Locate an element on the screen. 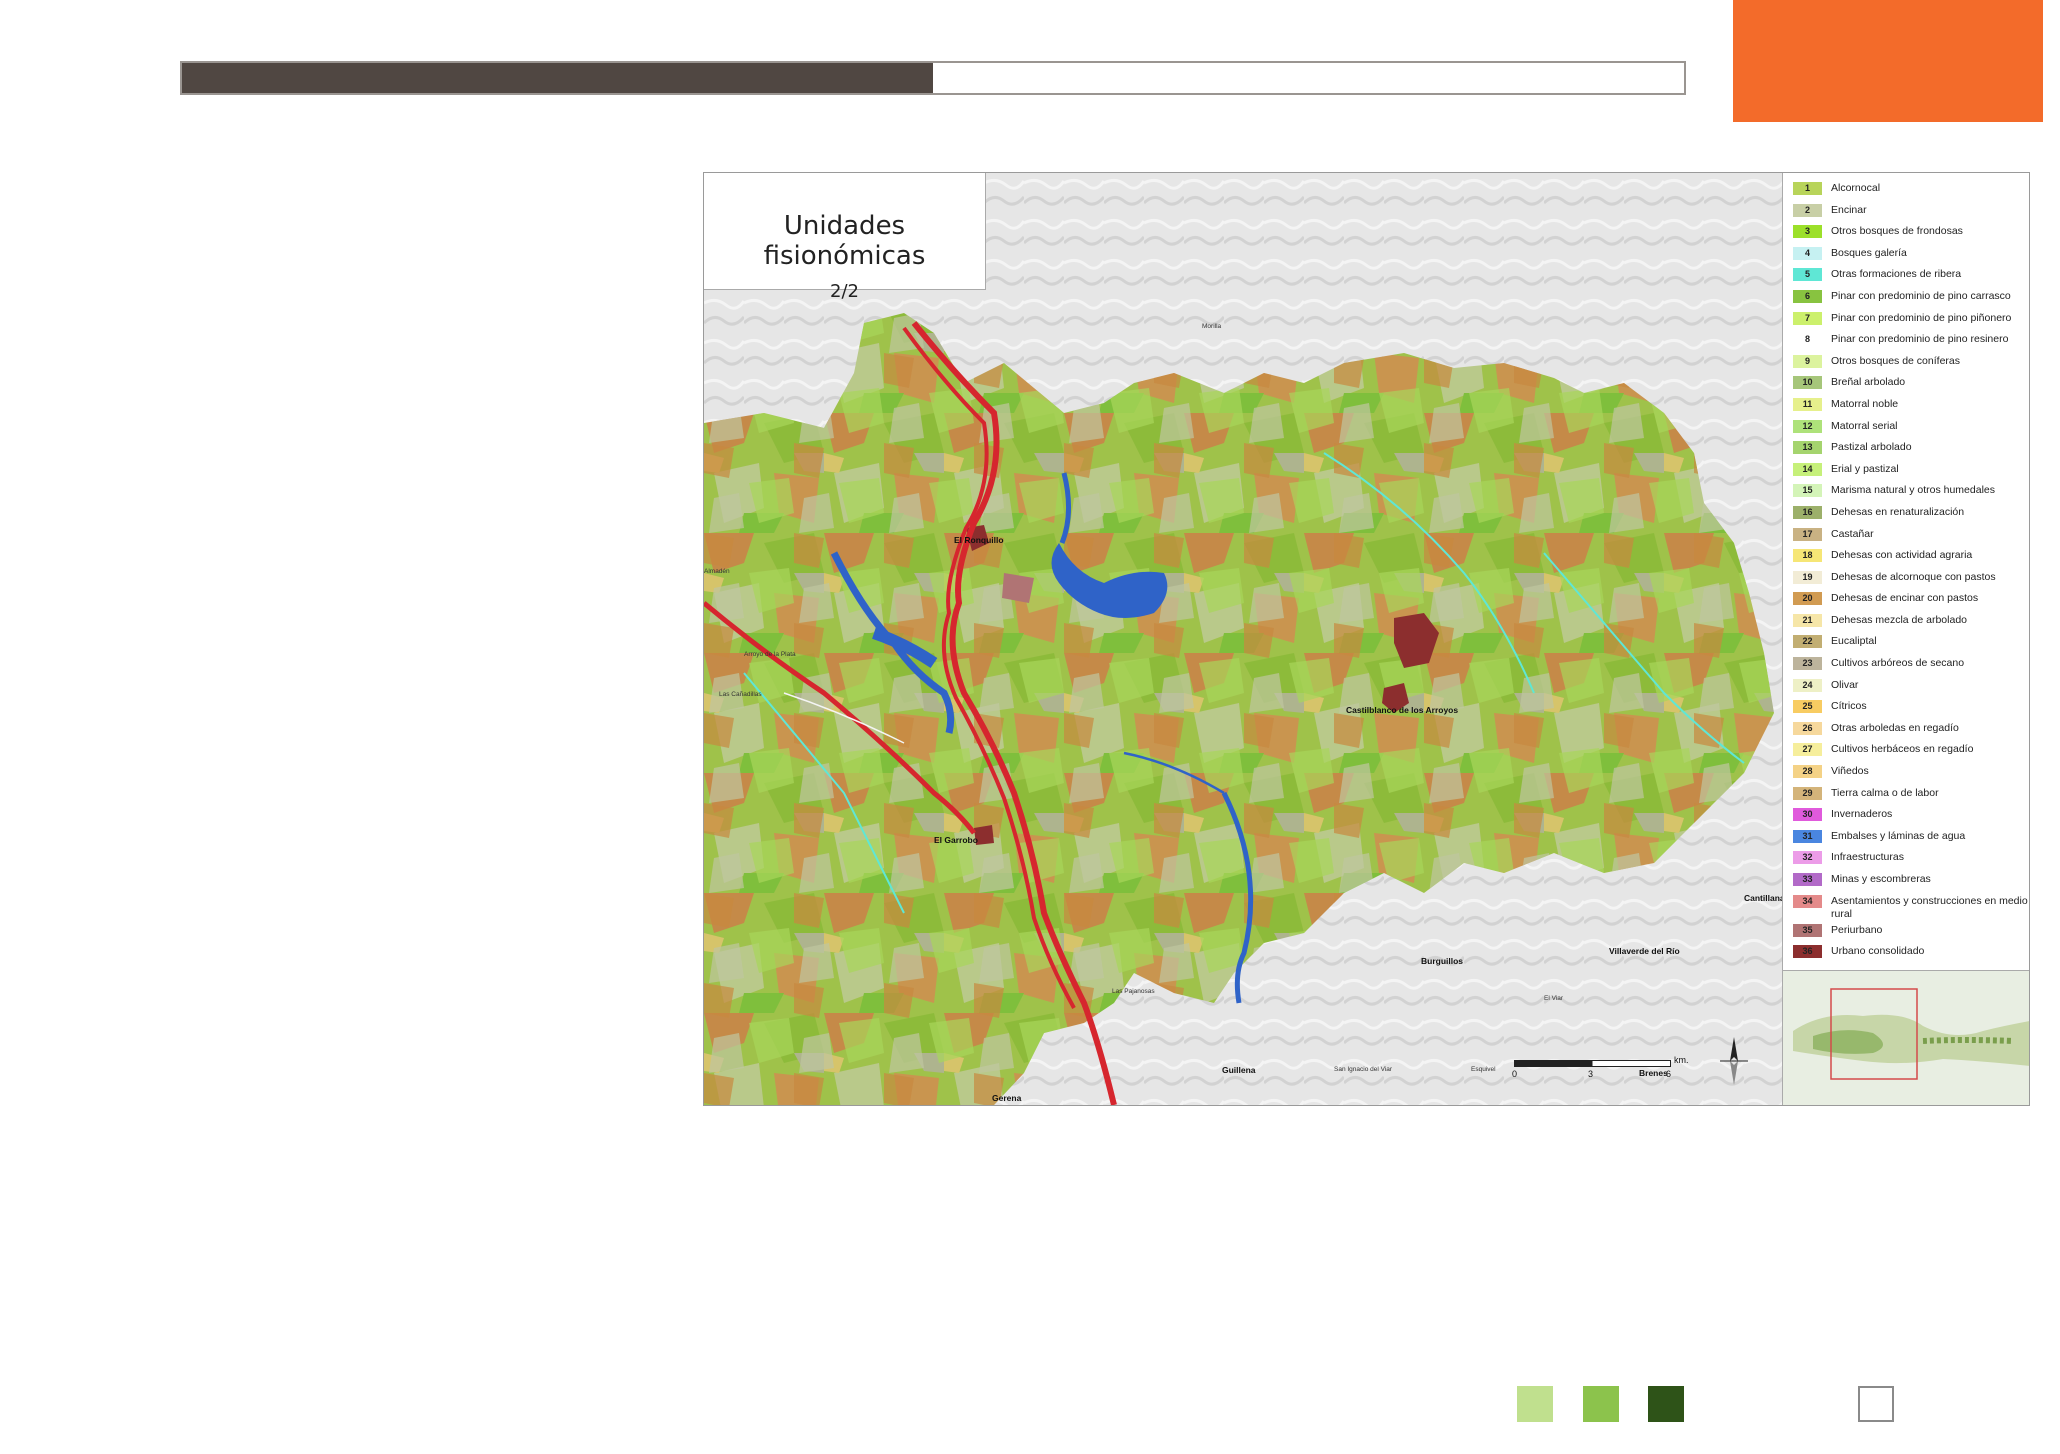 The height and width of the screenshot is (1454, 2060). legend-label: Cultivos arbóreos de secano is located at coordinates (1898, 663).